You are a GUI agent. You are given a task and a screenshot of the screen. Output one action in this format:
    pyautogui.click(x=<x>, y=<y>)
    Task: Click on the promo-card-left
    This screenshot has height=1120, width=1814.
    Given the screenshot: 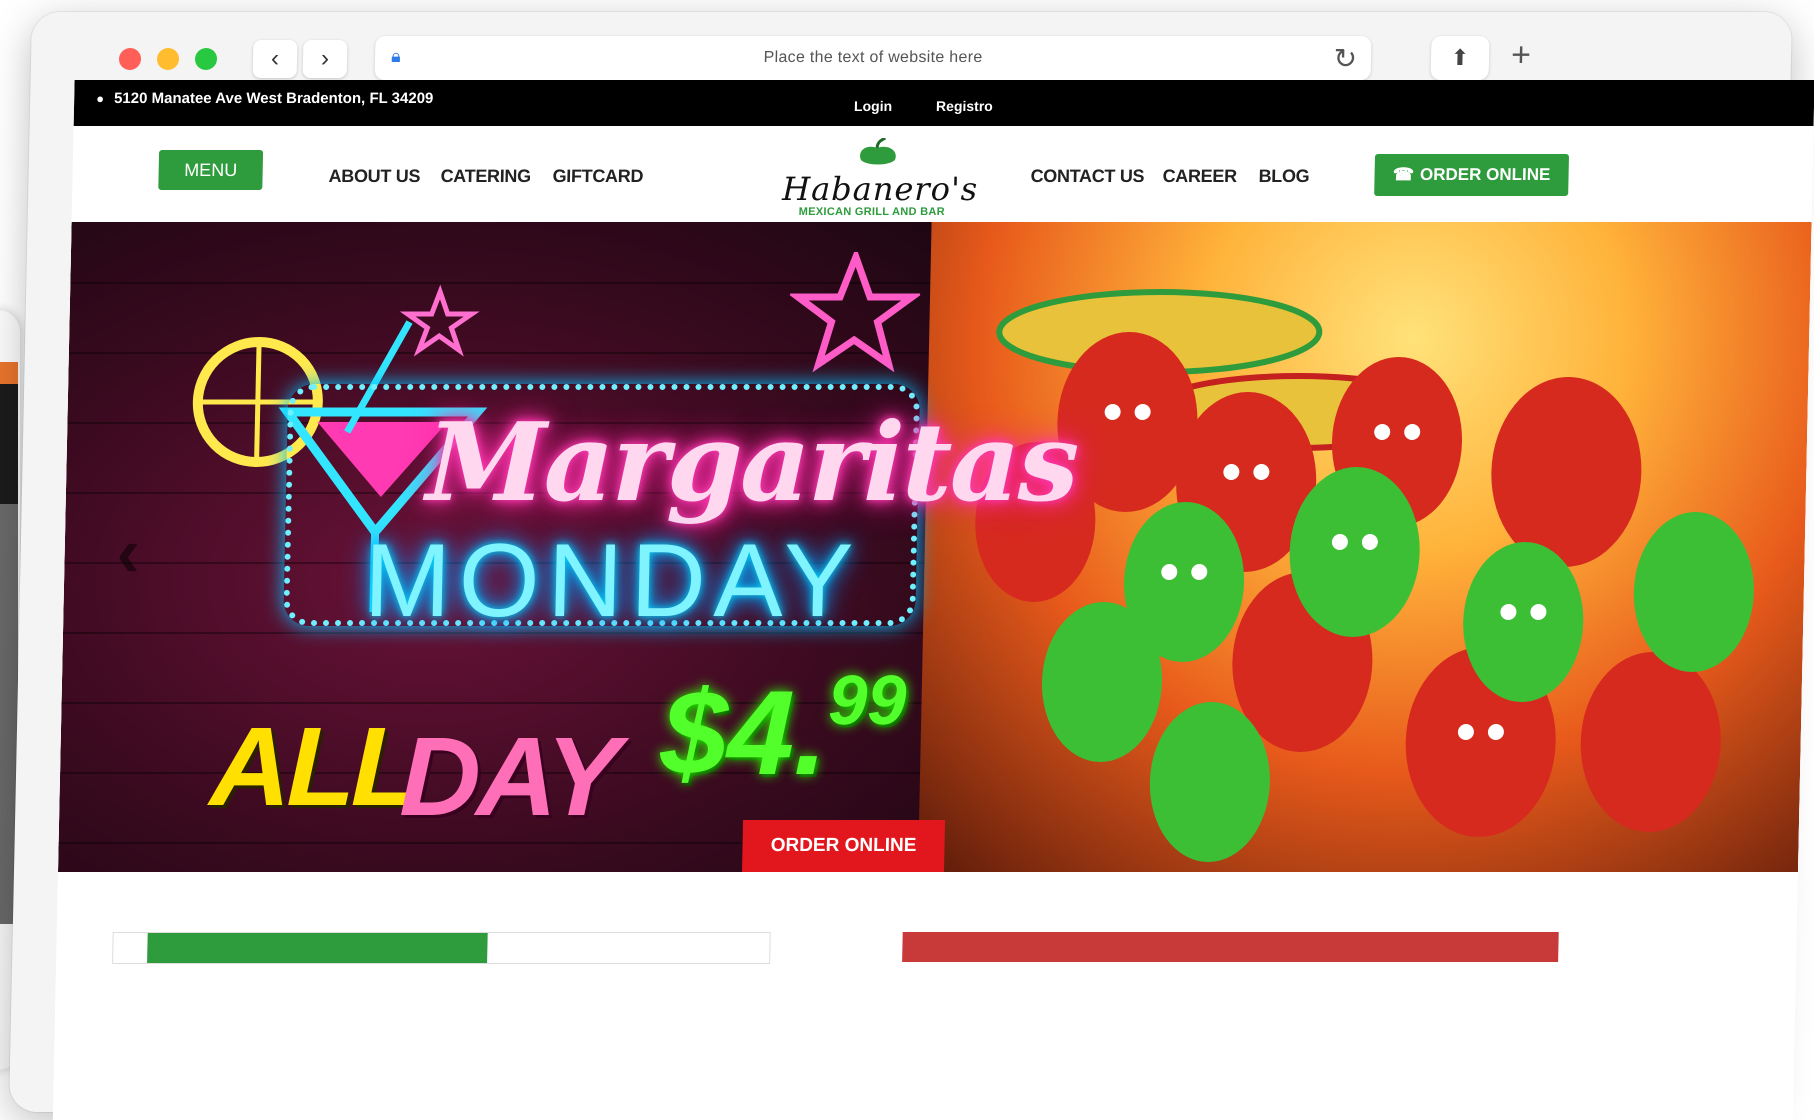 What is the action you would take?
    pyautogui.click(x=441, y=948)
    